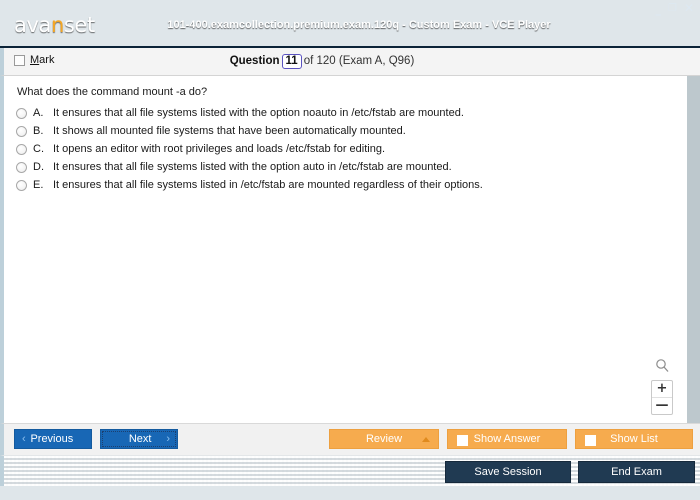  What do you see at coordinates (38, 113) in the screenshot?
I see `answer-letter: A.` at bounding box center [38, 113].